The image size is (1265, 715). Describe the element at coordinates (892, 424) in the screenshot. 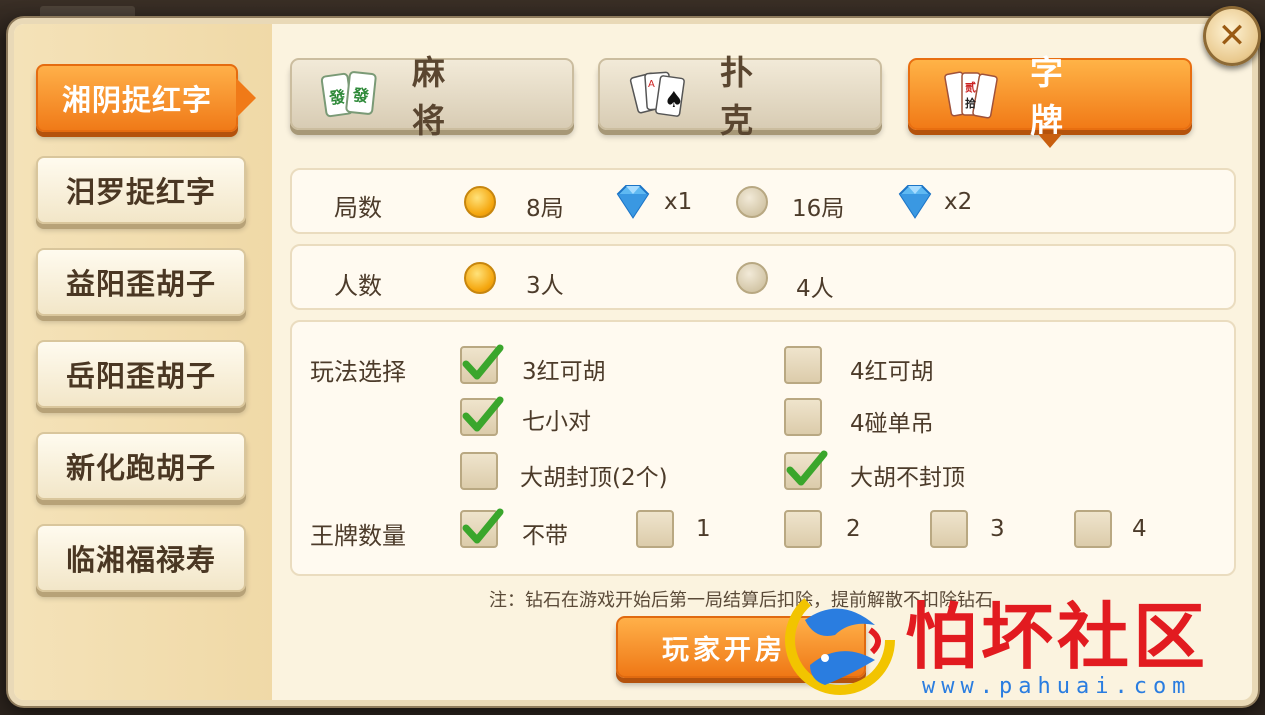

I see `rule-4peng-label: 4碰单吊` at that location.